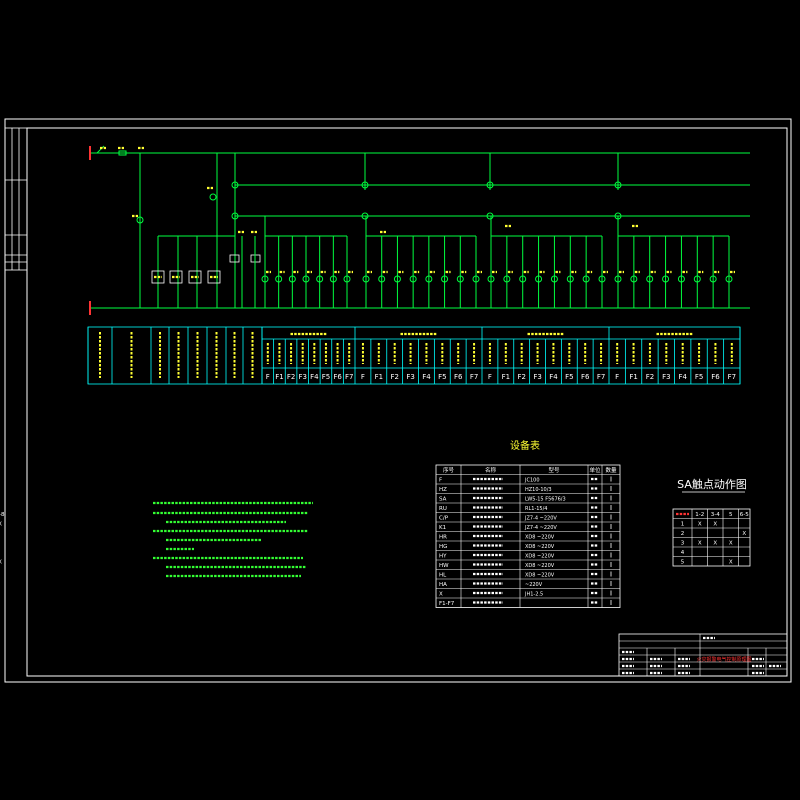 The height and width of the screenshot is (800, 800). What do you see at coordinates (538, 490) in the screenshot?
I see `device-model: HZ10-10/3` at bounding box center [538, 490].